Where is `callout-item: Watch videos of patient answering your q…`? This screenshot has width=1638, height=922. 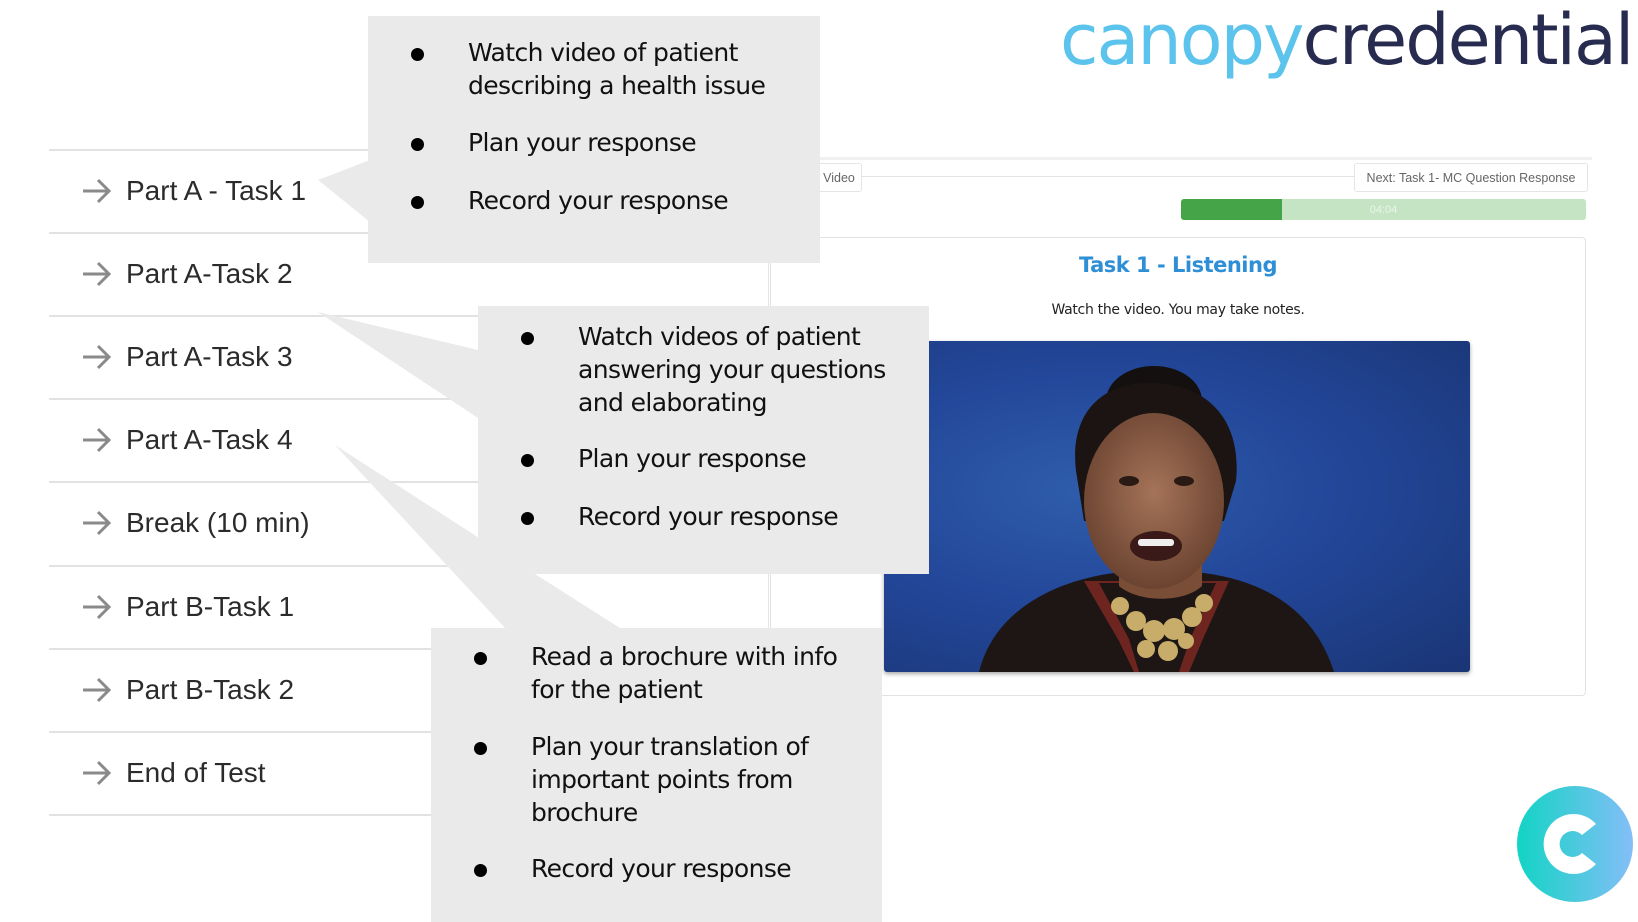 callout-item: Watch videos of patient answering your q… is located at coordinates (719, 369).